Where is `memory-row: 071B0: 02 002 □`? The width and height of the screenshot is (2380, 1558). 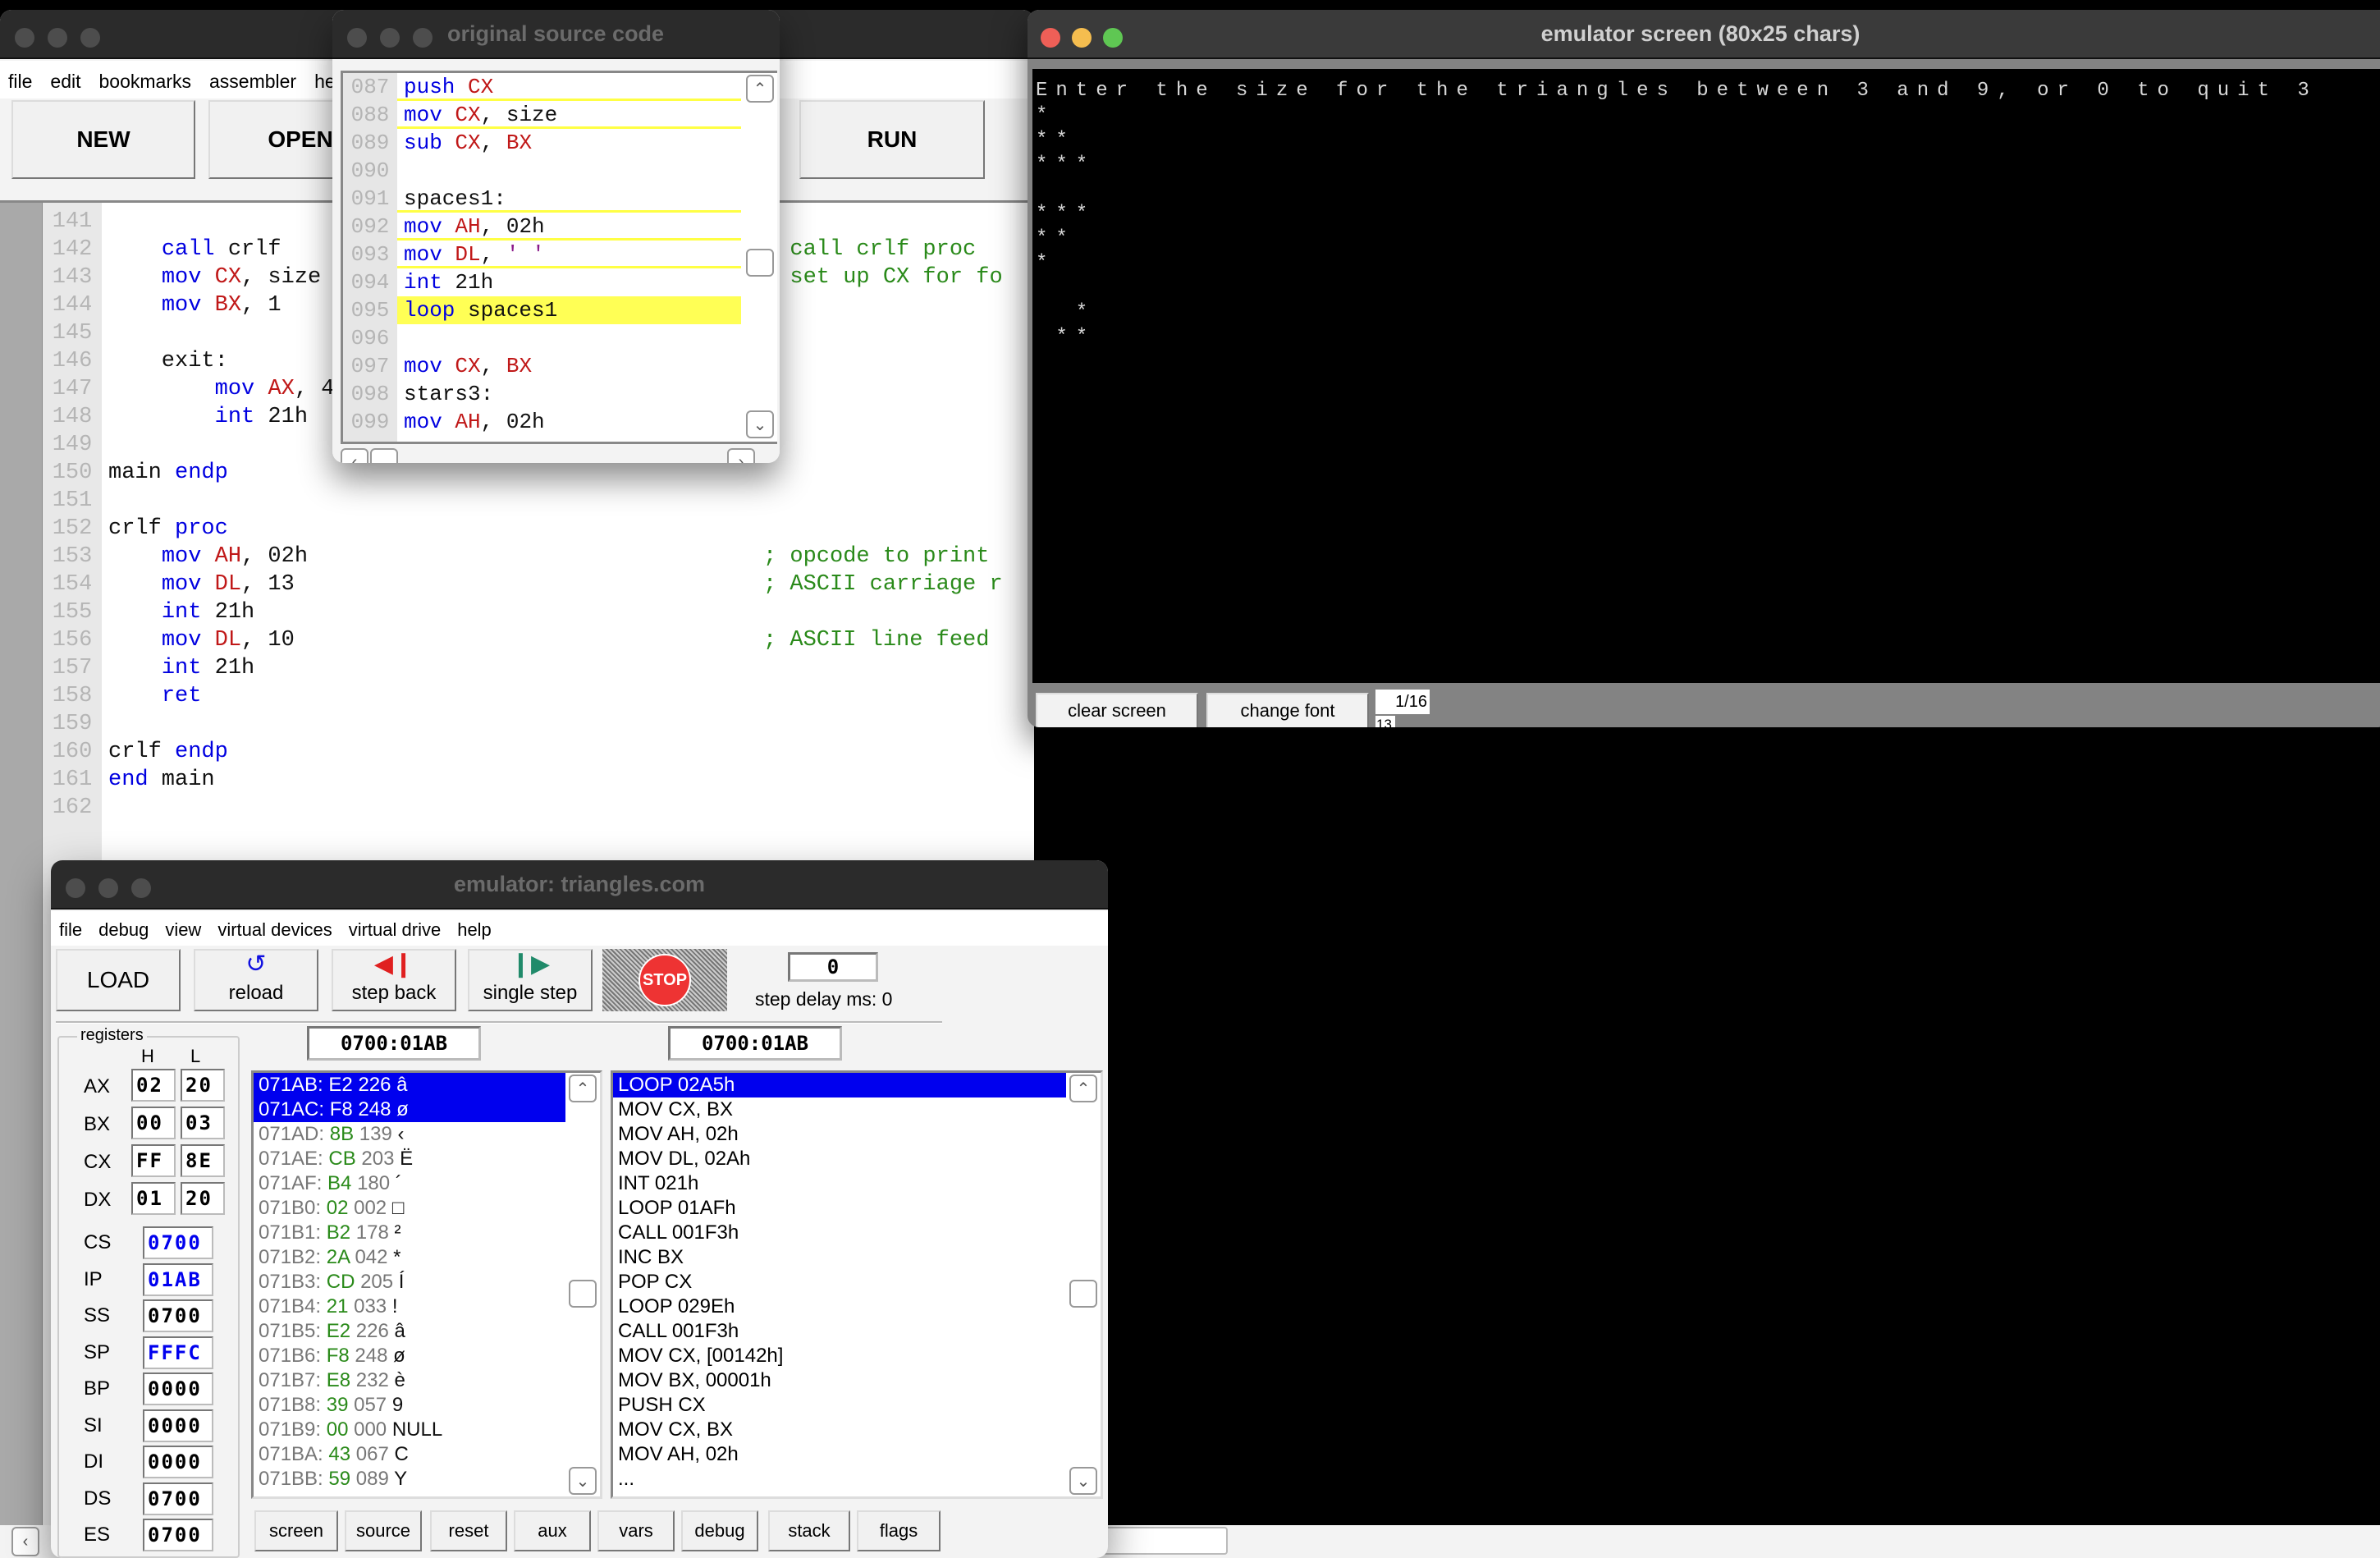
memory-row: 071B0: 02 002 □ is located at coordinates (410, 1208).